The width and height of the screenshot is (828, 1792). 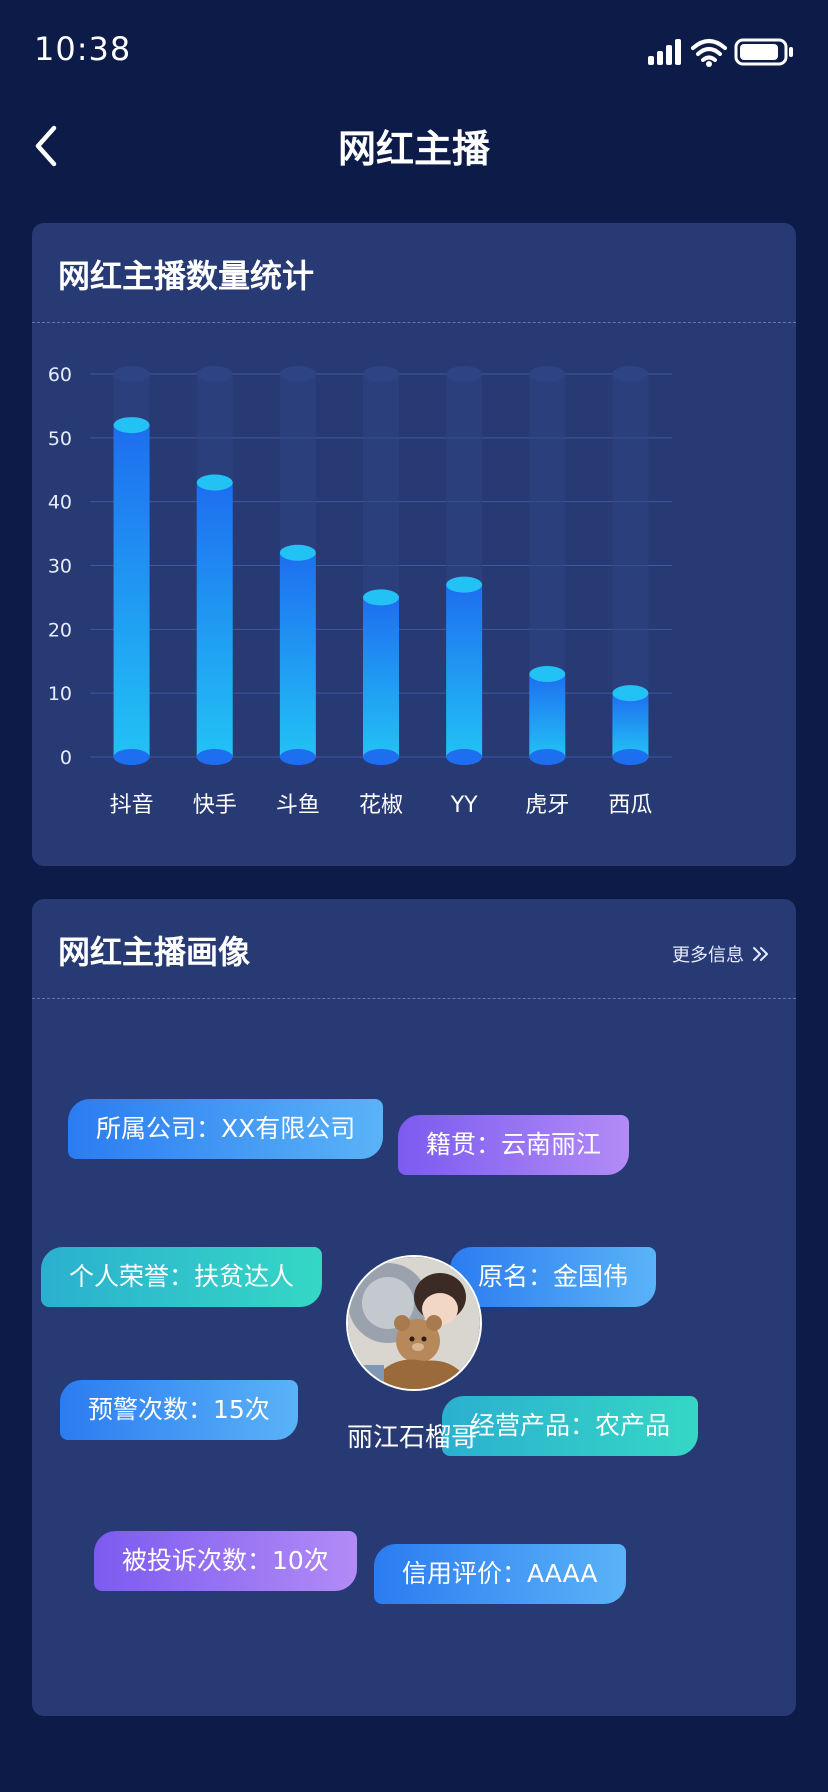 What do you see at coordinates (298, 805) in the screenshot?
I see `x-tick-label: 斗鱼` at bounding box center [298, 805].